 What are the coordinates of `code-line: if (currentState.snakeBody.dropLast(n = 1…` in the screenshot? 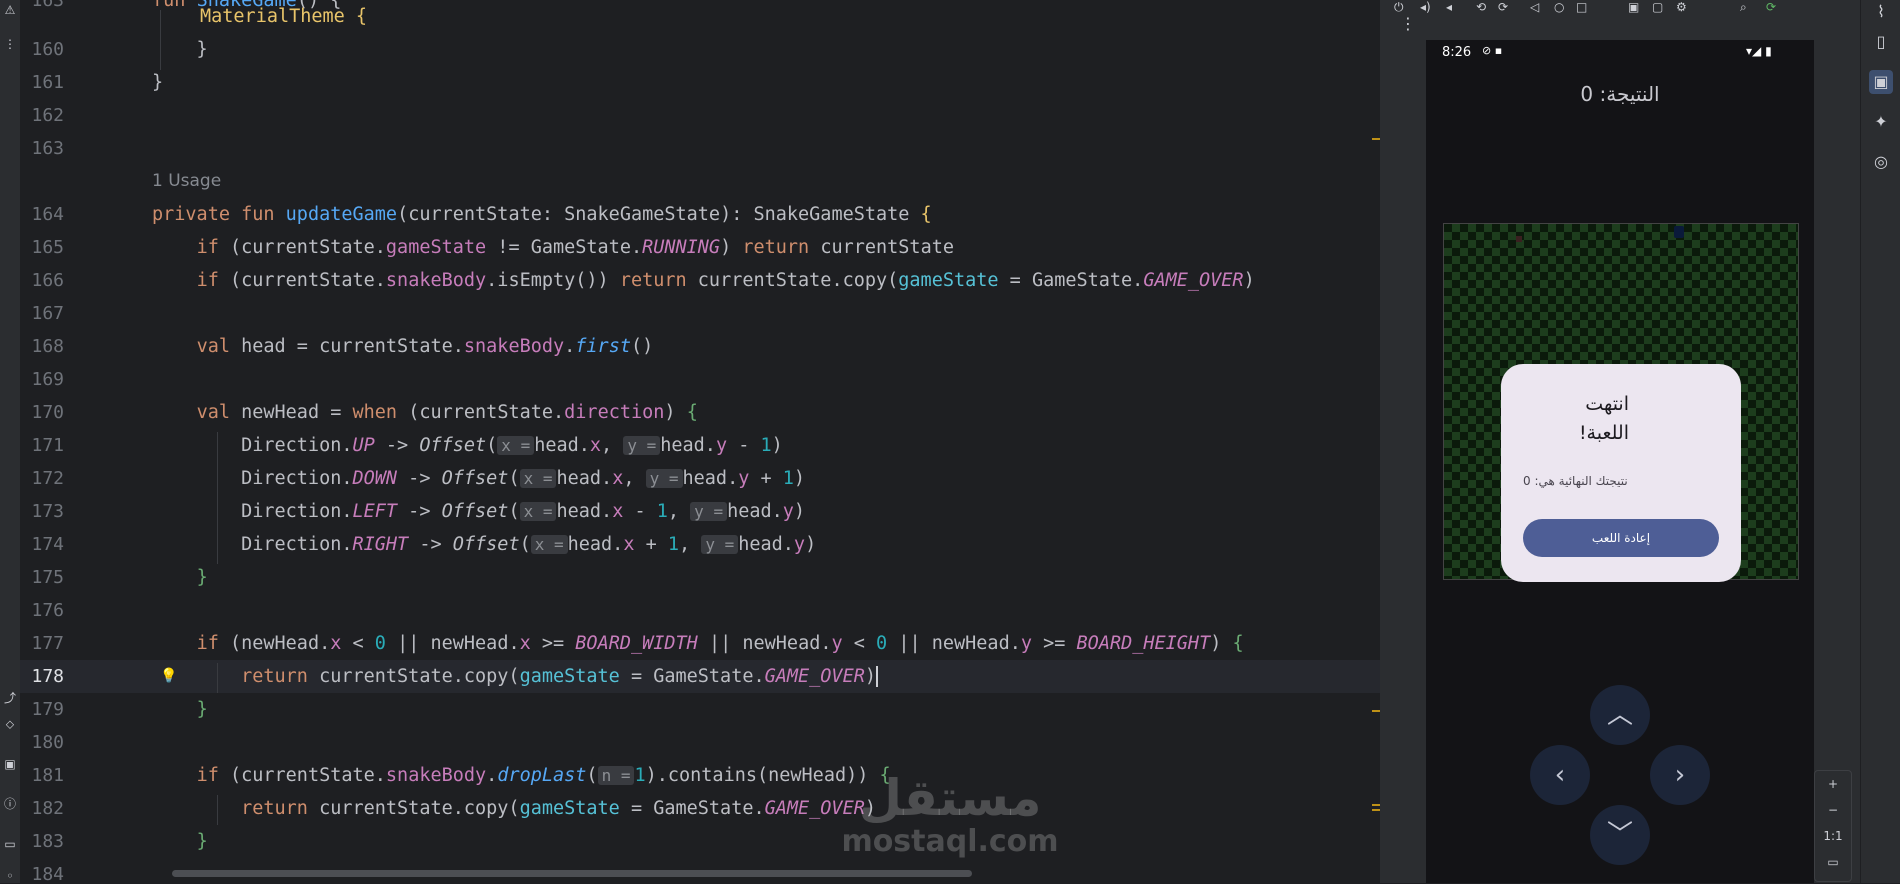 It's located at (543, 775).